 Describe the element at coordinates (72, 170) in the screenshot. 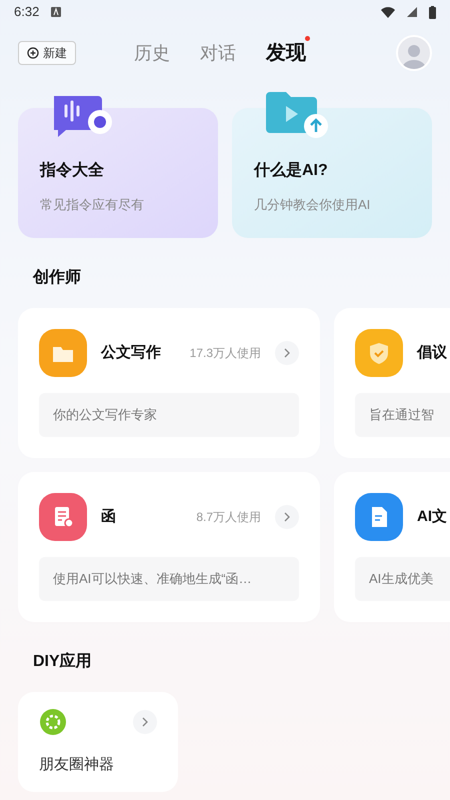

I see `feature-title: 指令大全` at that location.